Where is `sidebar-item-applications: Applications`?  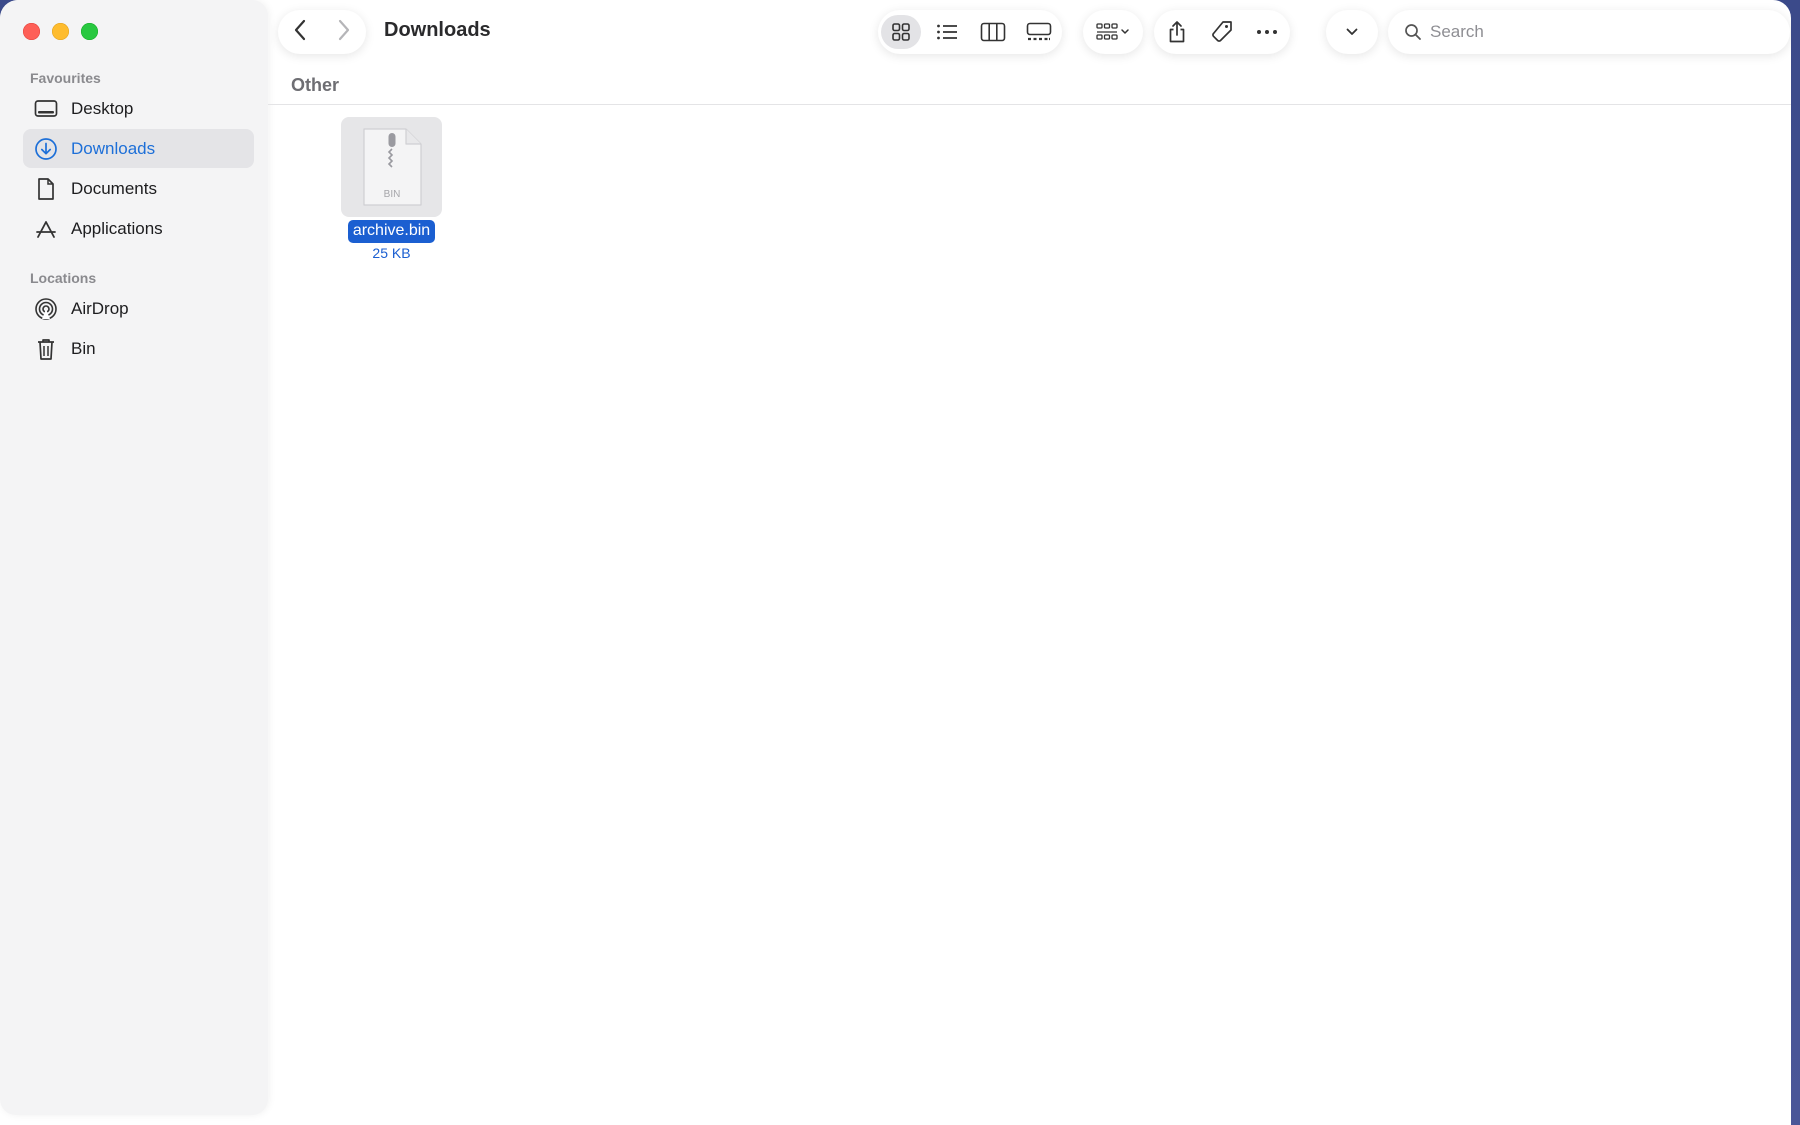 sidebar-item-applications: Applications is located at coordinates (138, 228).